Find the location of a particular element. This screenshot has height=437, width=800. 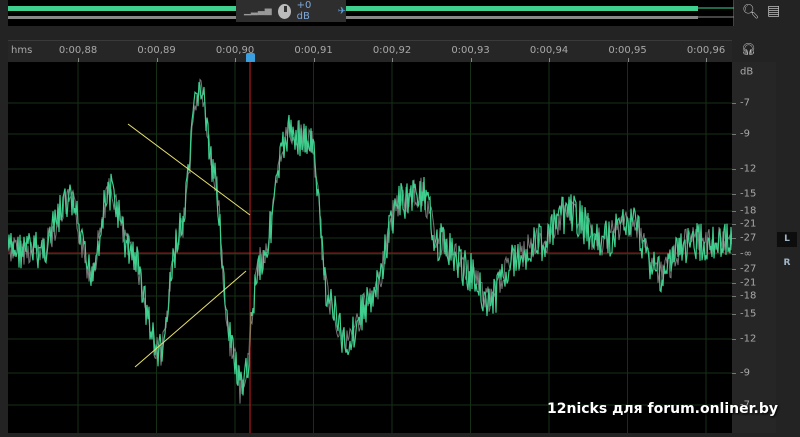

db-label: -7 is located at coordinates (745, 103).